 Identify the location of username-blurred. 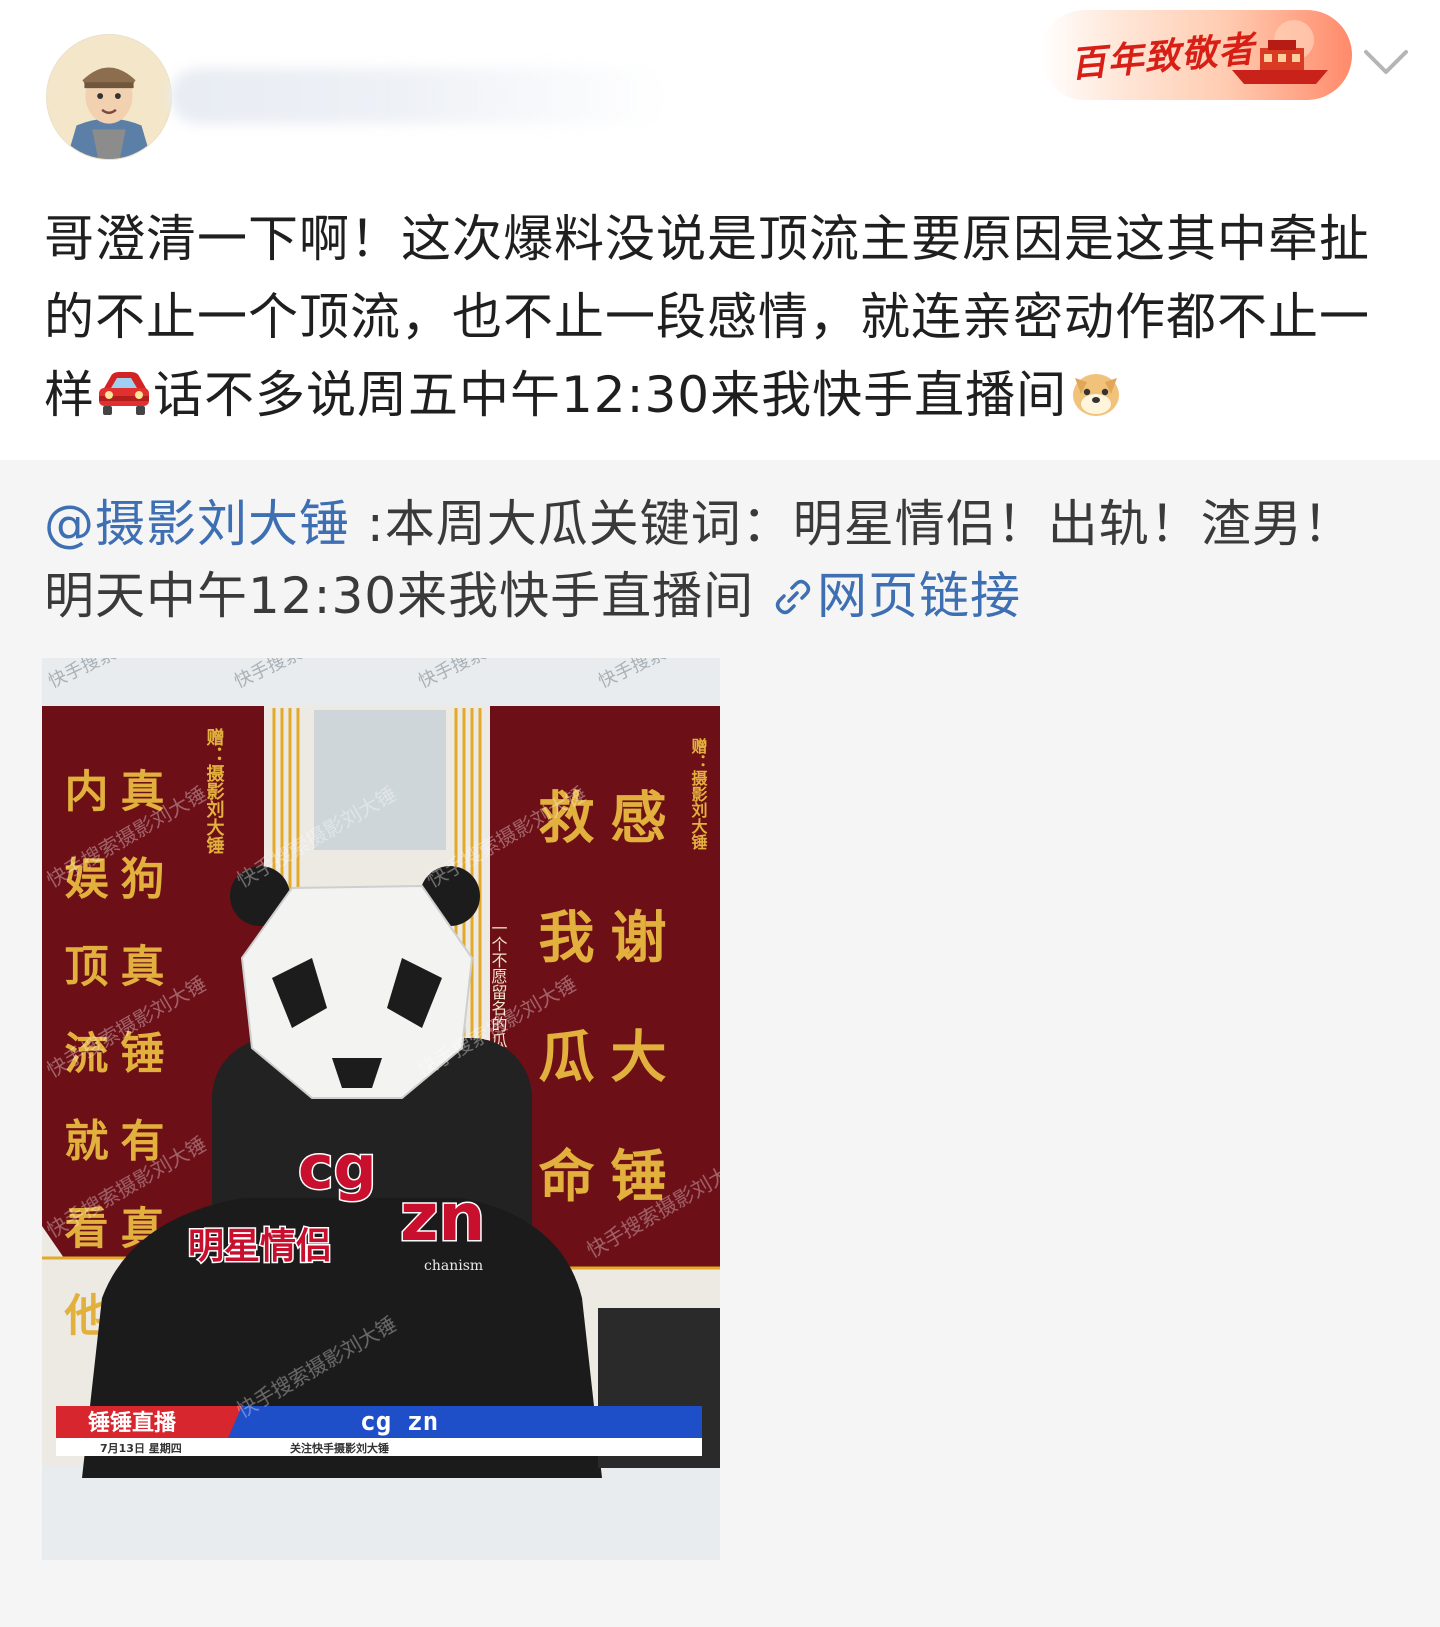
(420, 96).